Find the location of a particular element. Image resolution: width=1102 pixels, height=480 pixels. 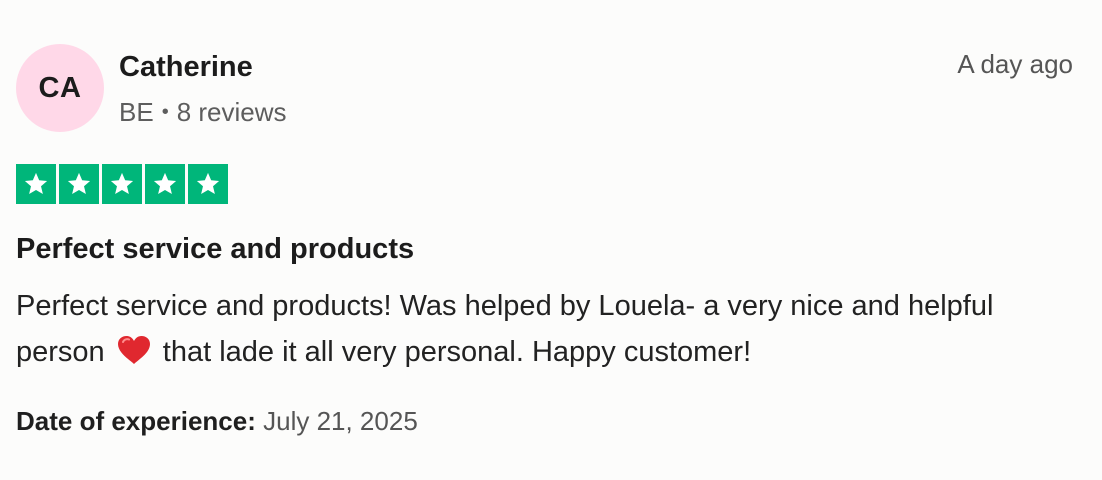

reviewer-review-count: 8 reviews is located at coordinates (231, 112).